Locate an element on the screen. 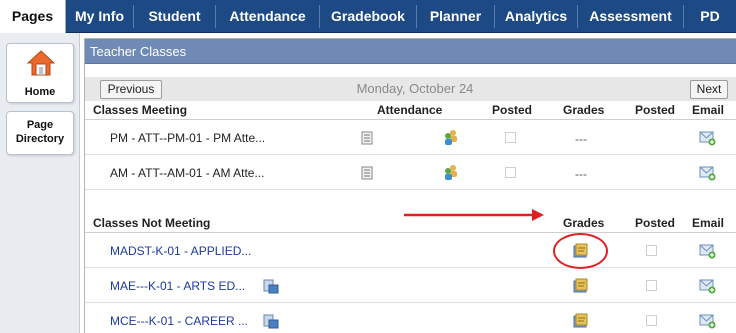 The image size is (736, 333). table-row: AM - ATT--AM-01 - AM Atte... --- is located at coordinates (410, 173).